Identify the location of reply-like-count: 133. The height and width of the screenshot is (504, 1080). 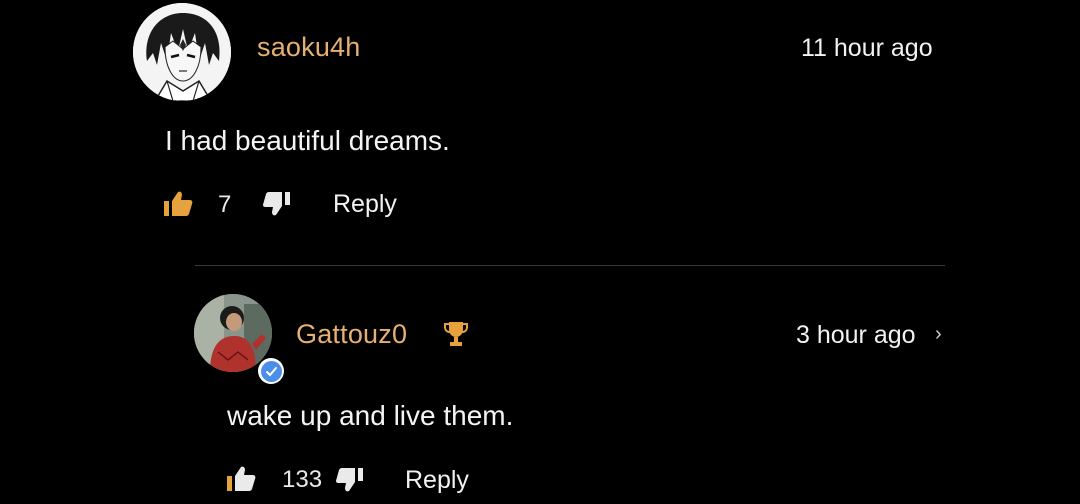
(302, 479).